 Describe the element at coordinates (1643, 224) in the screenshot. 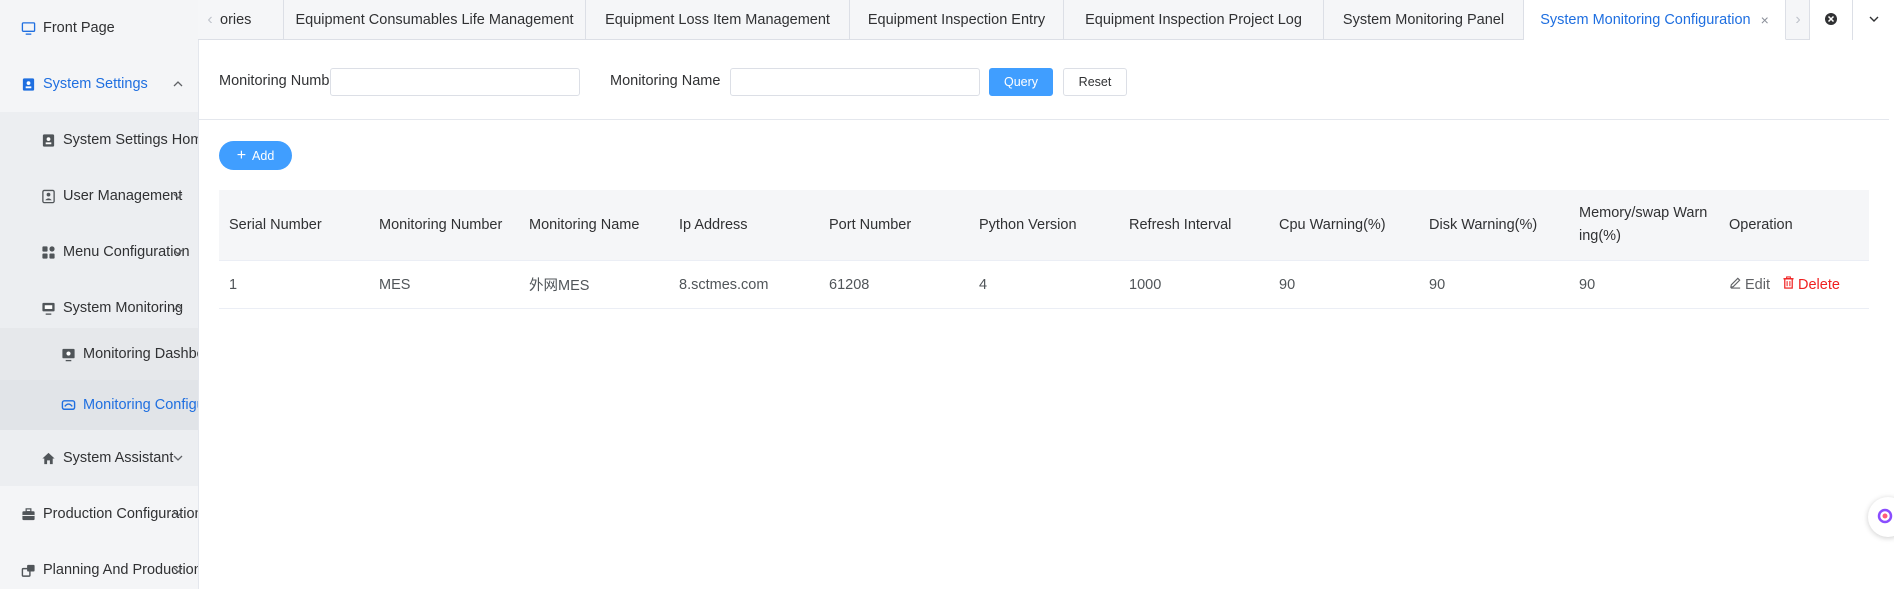

I see `header-memory-warning: Memory/swap Warning(%)` at that location.